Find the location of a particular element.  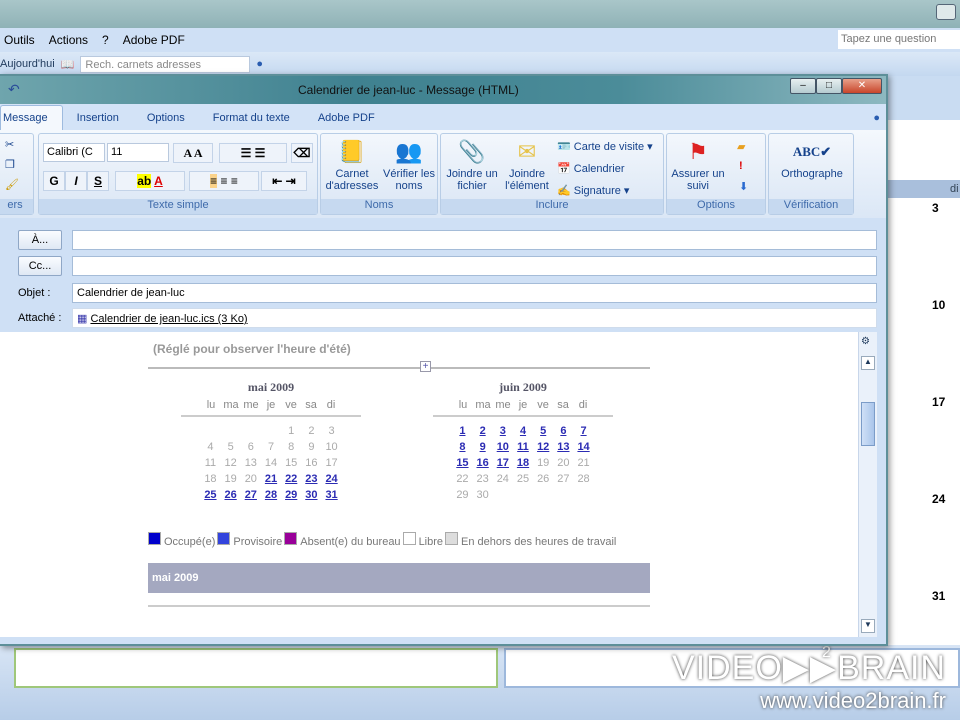

highlight-color-buttons: ab A is located at coordinates (150, 181).